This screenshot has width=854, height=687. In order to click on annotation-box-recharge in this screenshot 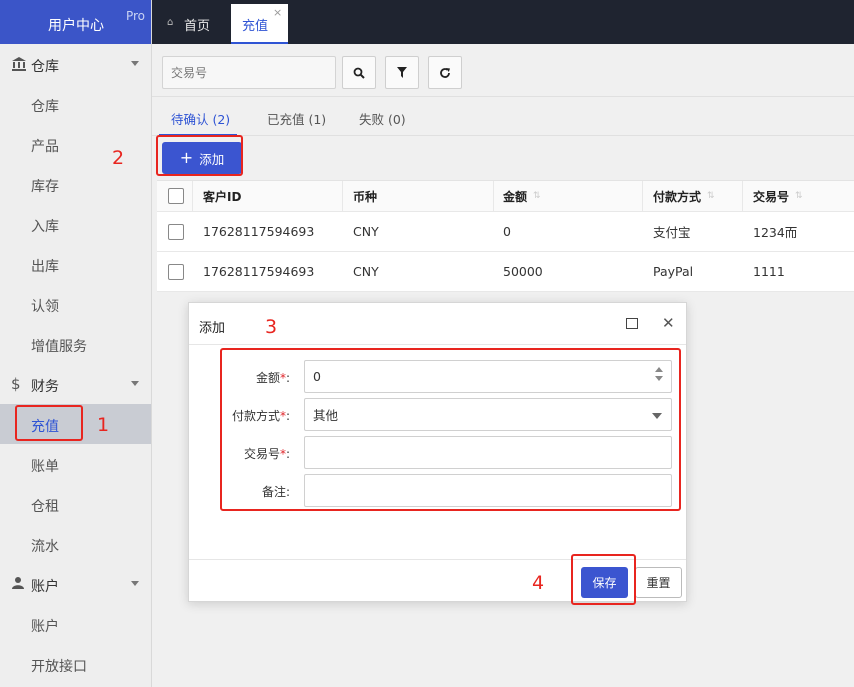, I will do `click(49, 423)`.